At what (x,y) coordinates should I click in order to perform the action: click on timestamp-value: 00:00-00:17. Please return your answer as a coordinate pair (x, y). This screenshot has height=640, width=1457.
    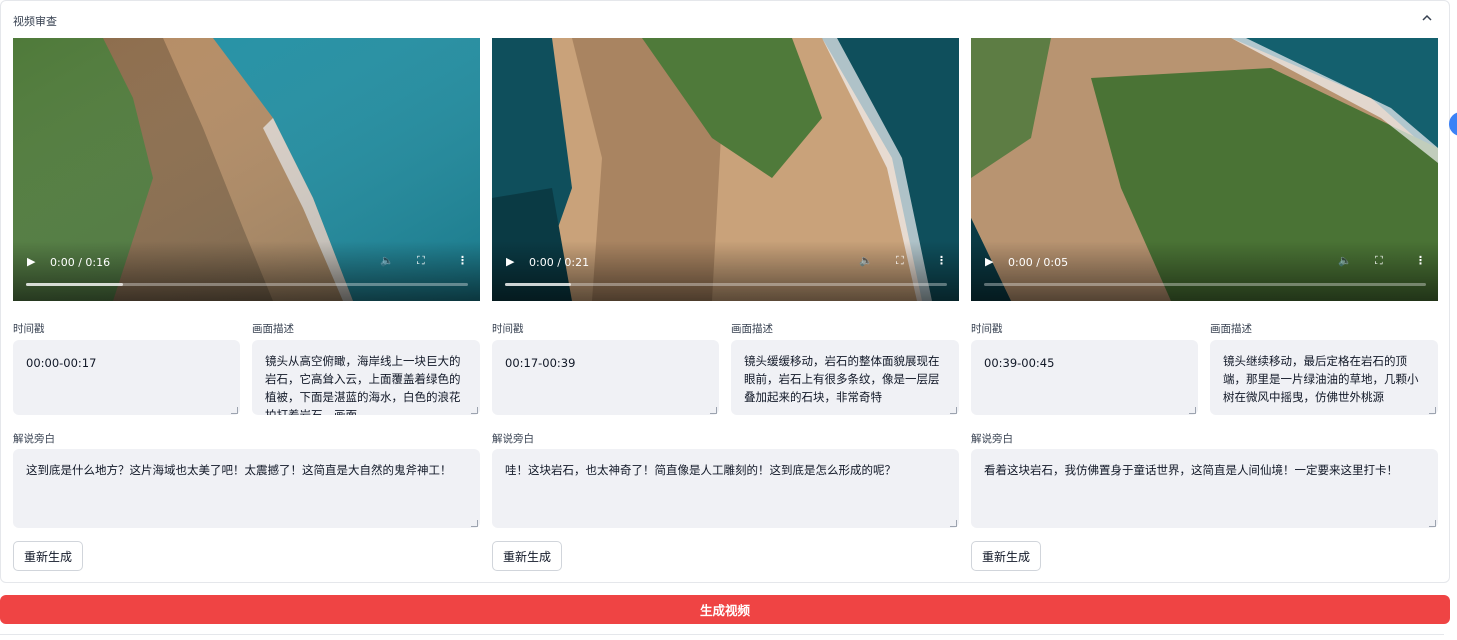
    Looking at the image, I should click on (61, 363).